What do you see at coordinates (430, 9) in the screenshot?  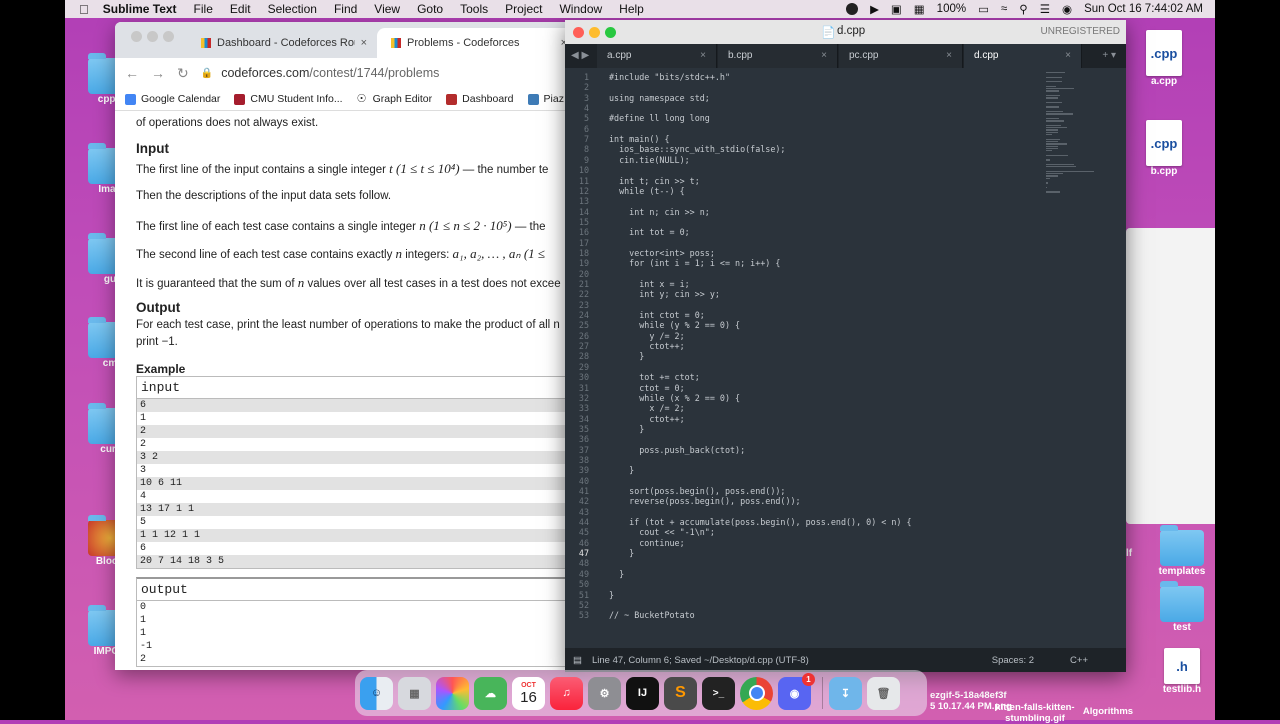 I see `menu-goto: Goto` at bounding box center [430, 9].